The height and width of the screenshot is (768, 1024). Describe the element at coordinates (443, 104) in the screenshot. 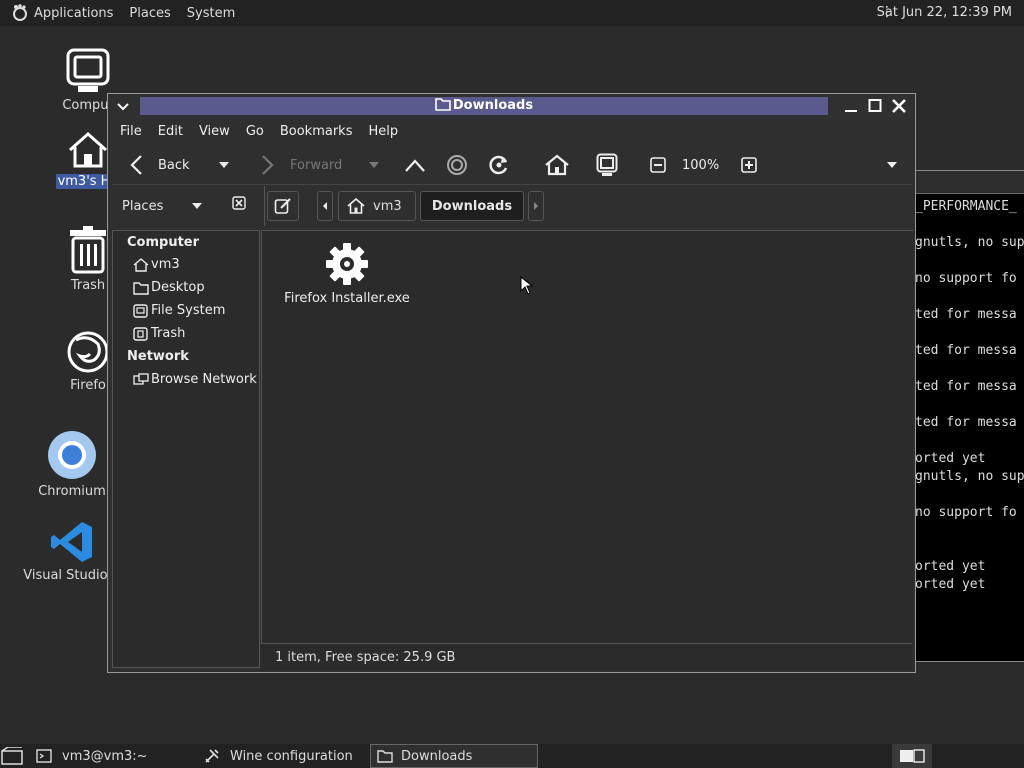

I see `folder-icon` at that location.